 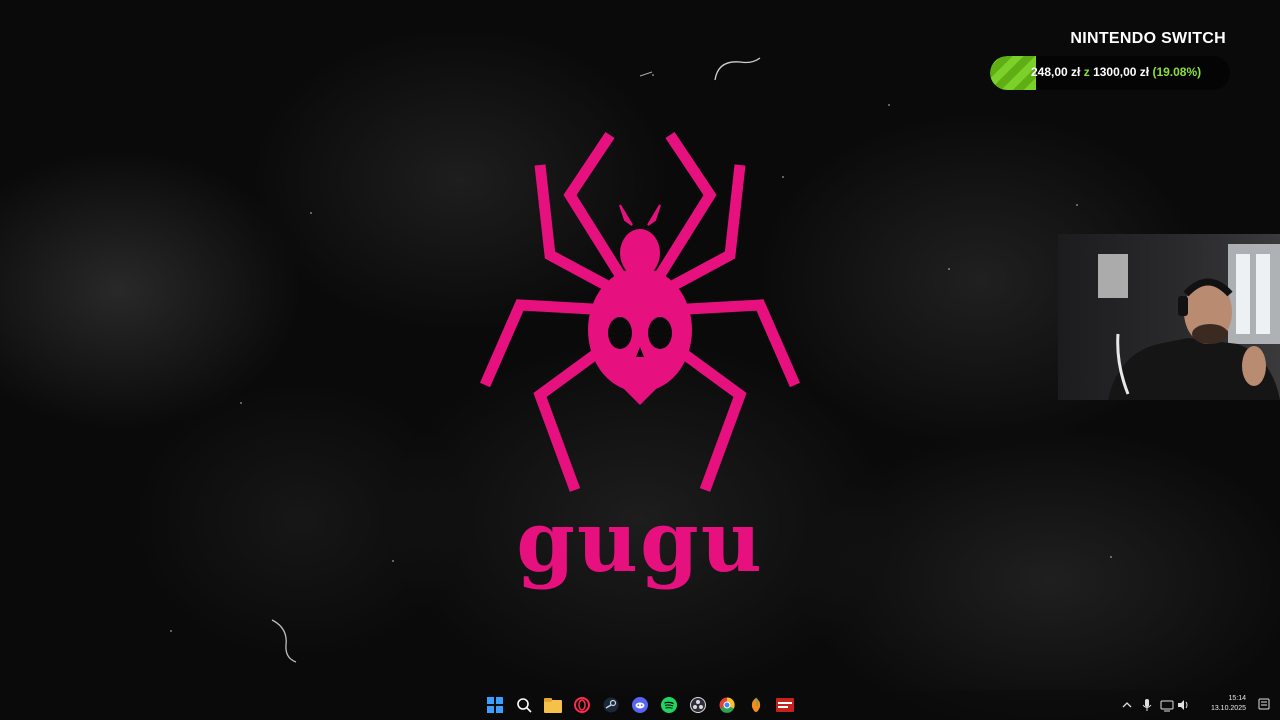 I want to click on file-explorer-icon, so click(x=552, y=705).